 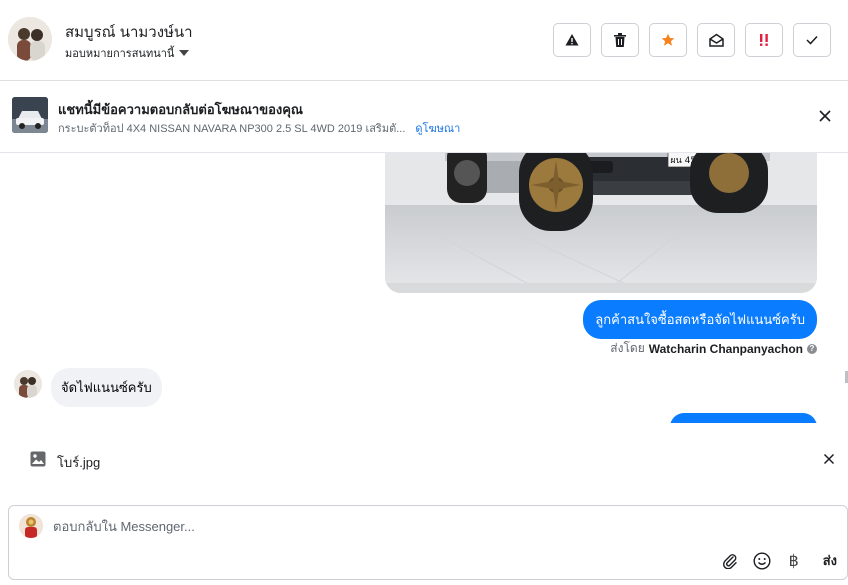 I want to click on assign-label: มอบหมายการสนทนานี้, so click(x=120, y=54).